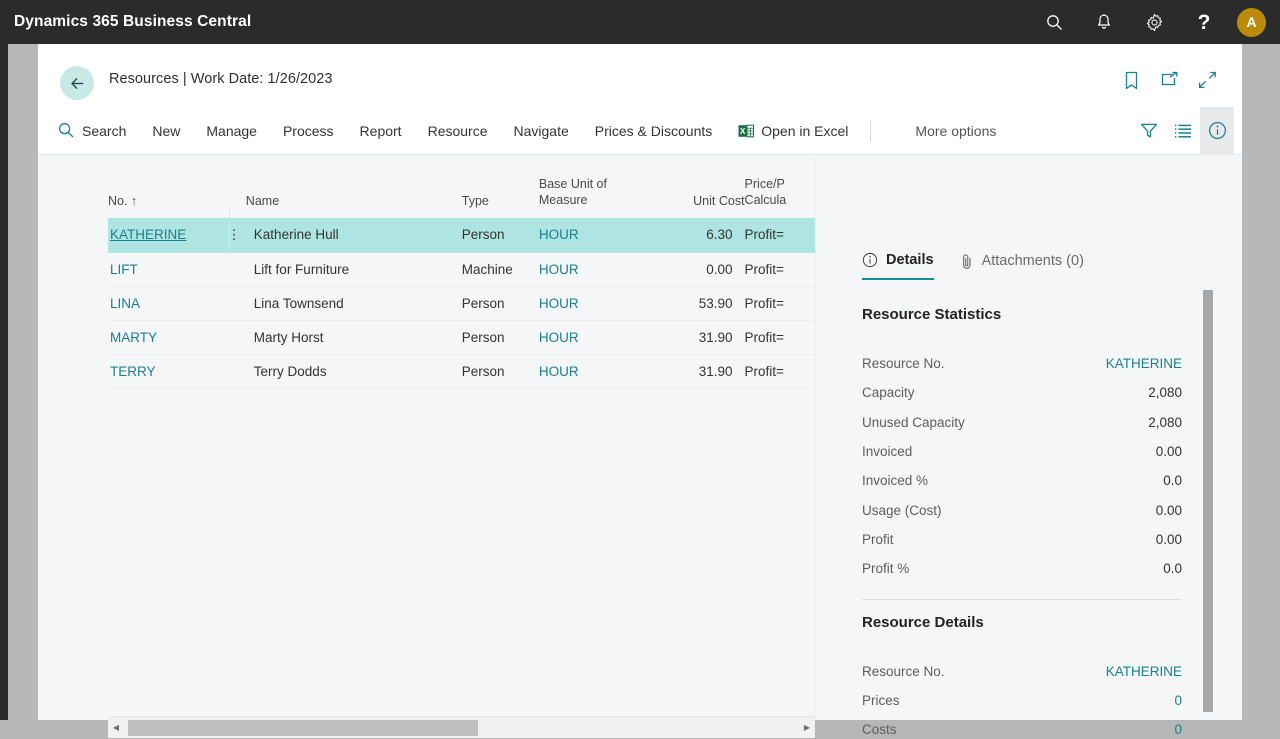  Describe the element at coordinates (595, 187) in the screenshot. I see `column-header-base-unit-of-measure: Base Unit of Measure` at that location.